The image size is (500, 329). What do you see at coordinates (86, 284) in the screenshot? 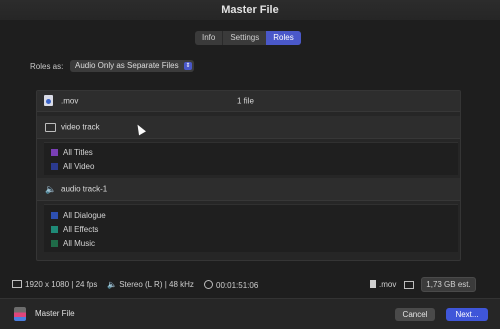
I see `frame-rate: 24 fps` at bounding box center [86, 284].